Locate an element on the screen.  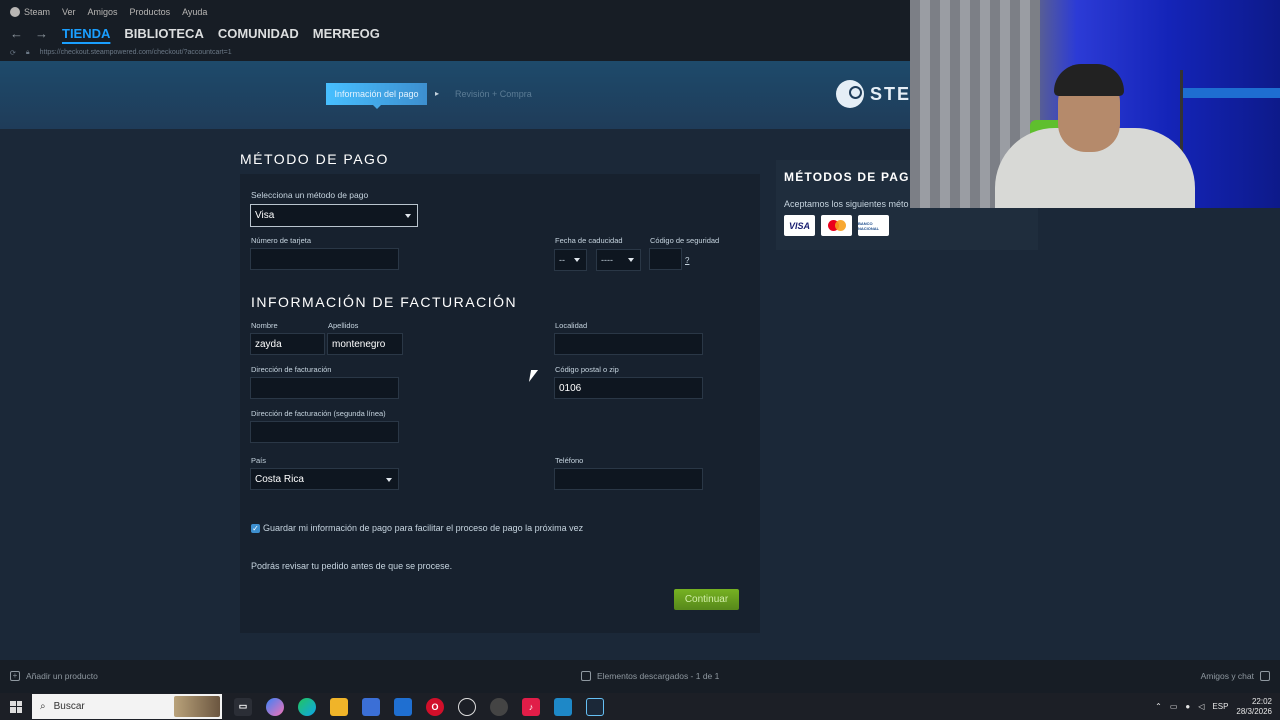
volume-icon: ◁ is located at coordinates (1201, 706).